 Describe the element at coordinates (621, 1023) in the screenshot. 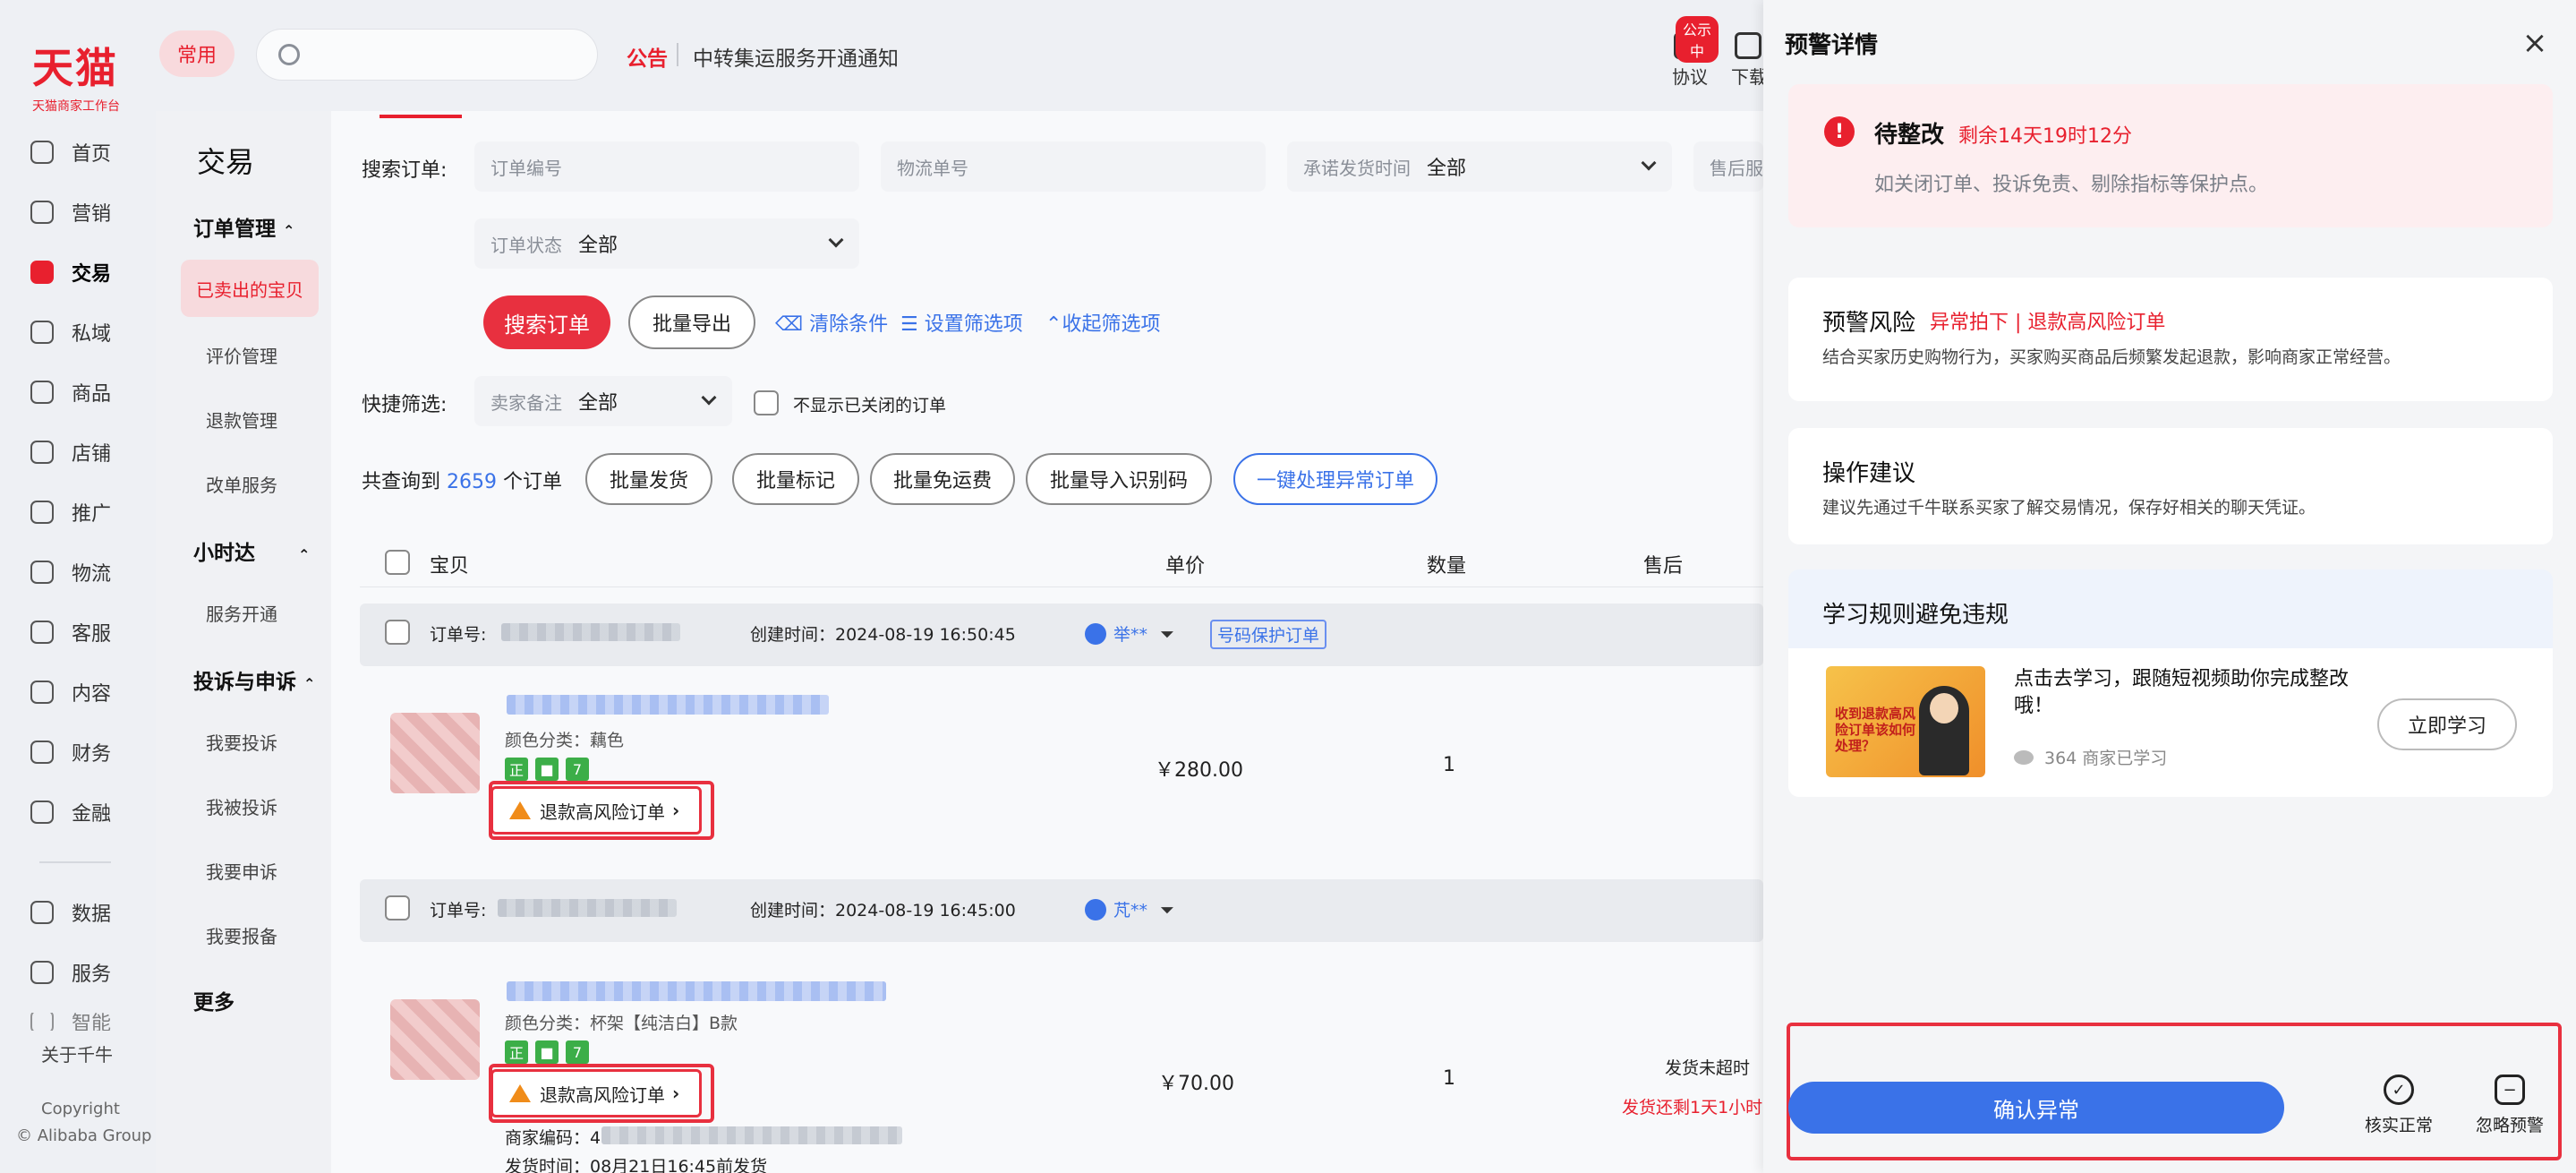

I see `product-color: 颜色分类：杯架【纯洁白】B款` at that location.